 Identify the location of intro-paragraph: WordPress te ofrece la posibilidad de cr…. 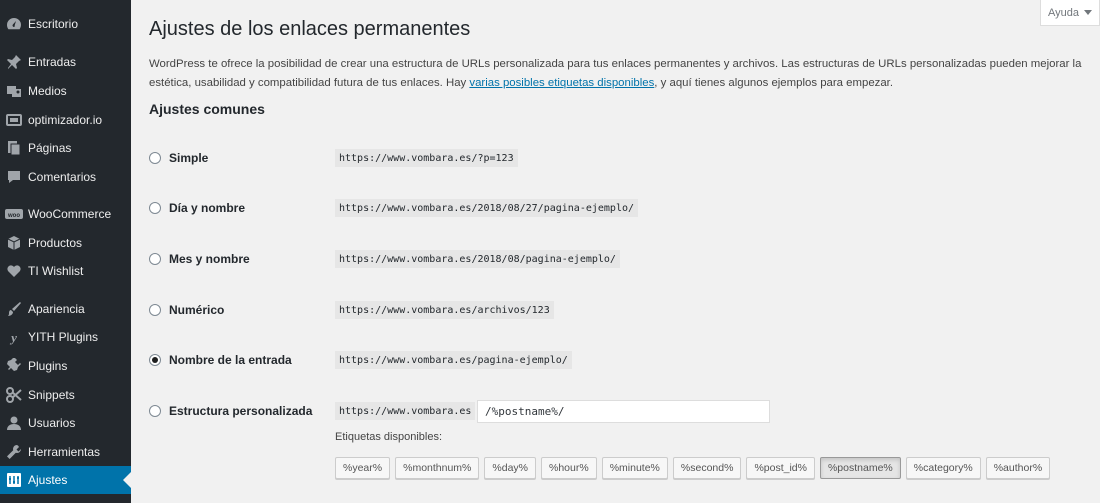
(621, 73).